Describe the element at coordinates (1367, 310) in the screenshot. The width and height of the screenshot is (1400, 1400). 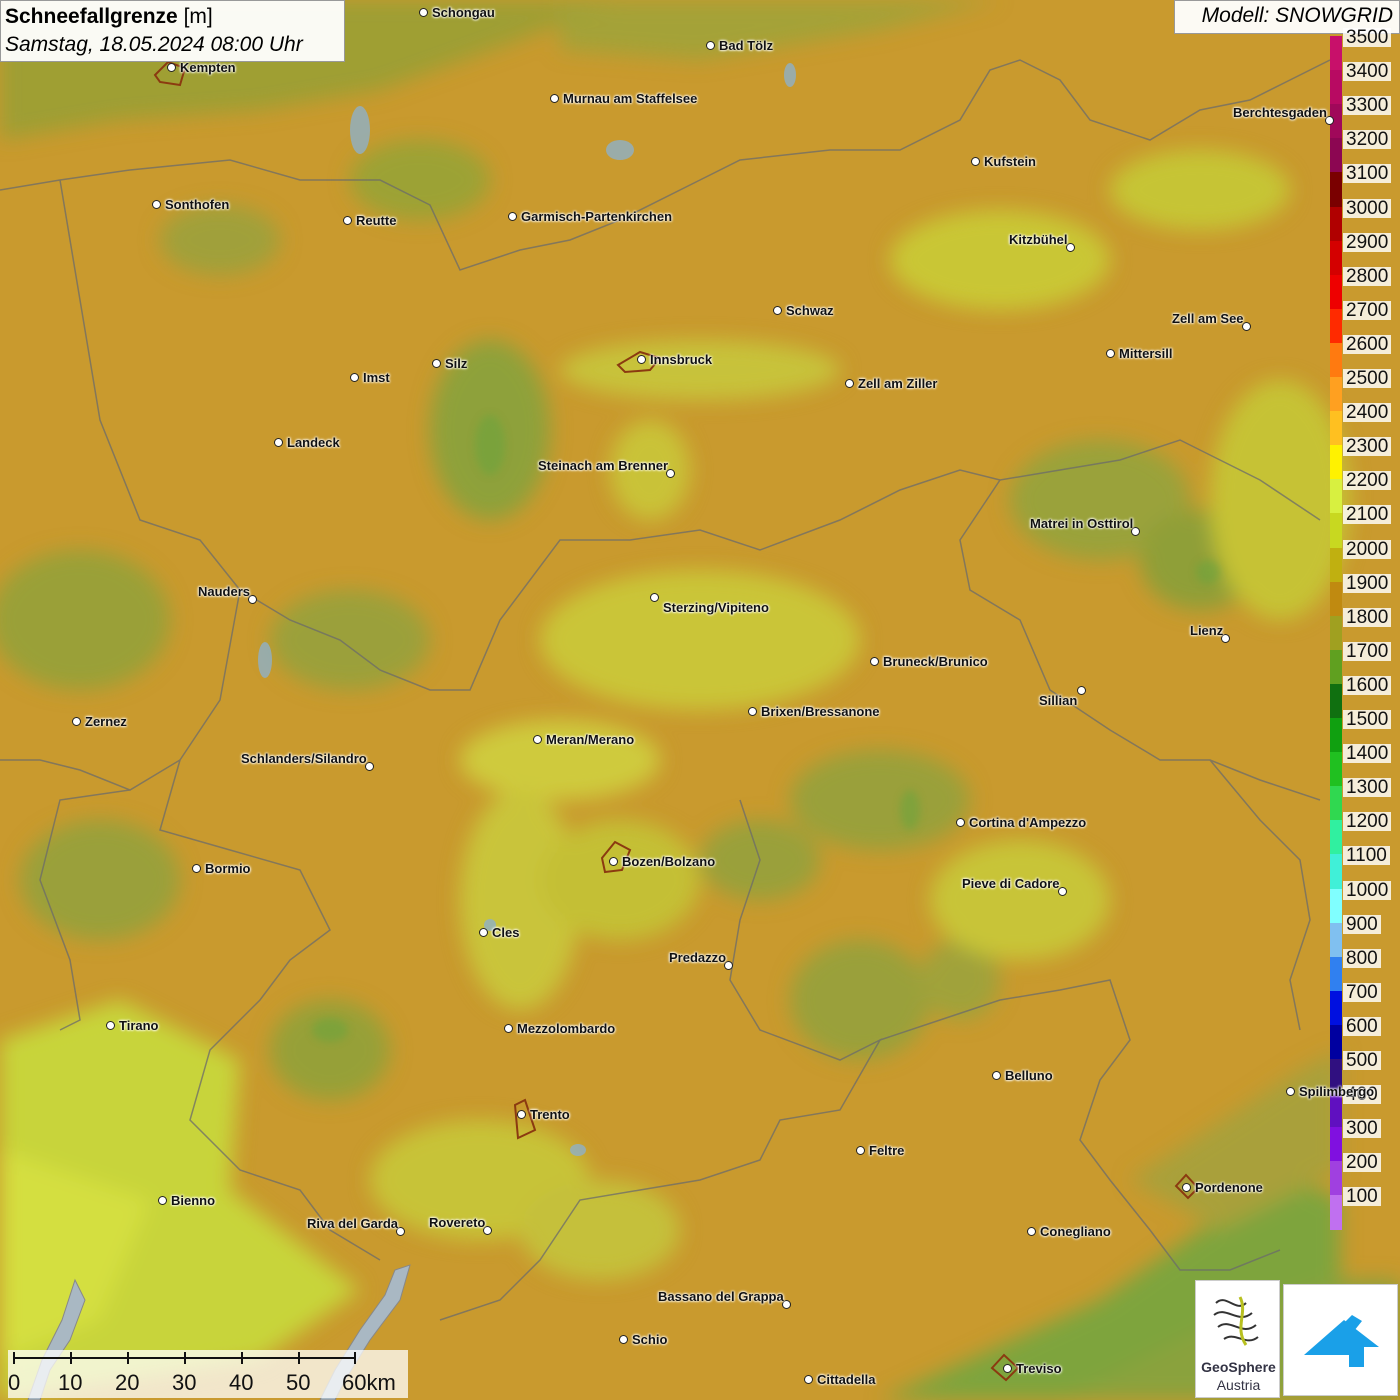
I see `legend-label: 2700` at that location.